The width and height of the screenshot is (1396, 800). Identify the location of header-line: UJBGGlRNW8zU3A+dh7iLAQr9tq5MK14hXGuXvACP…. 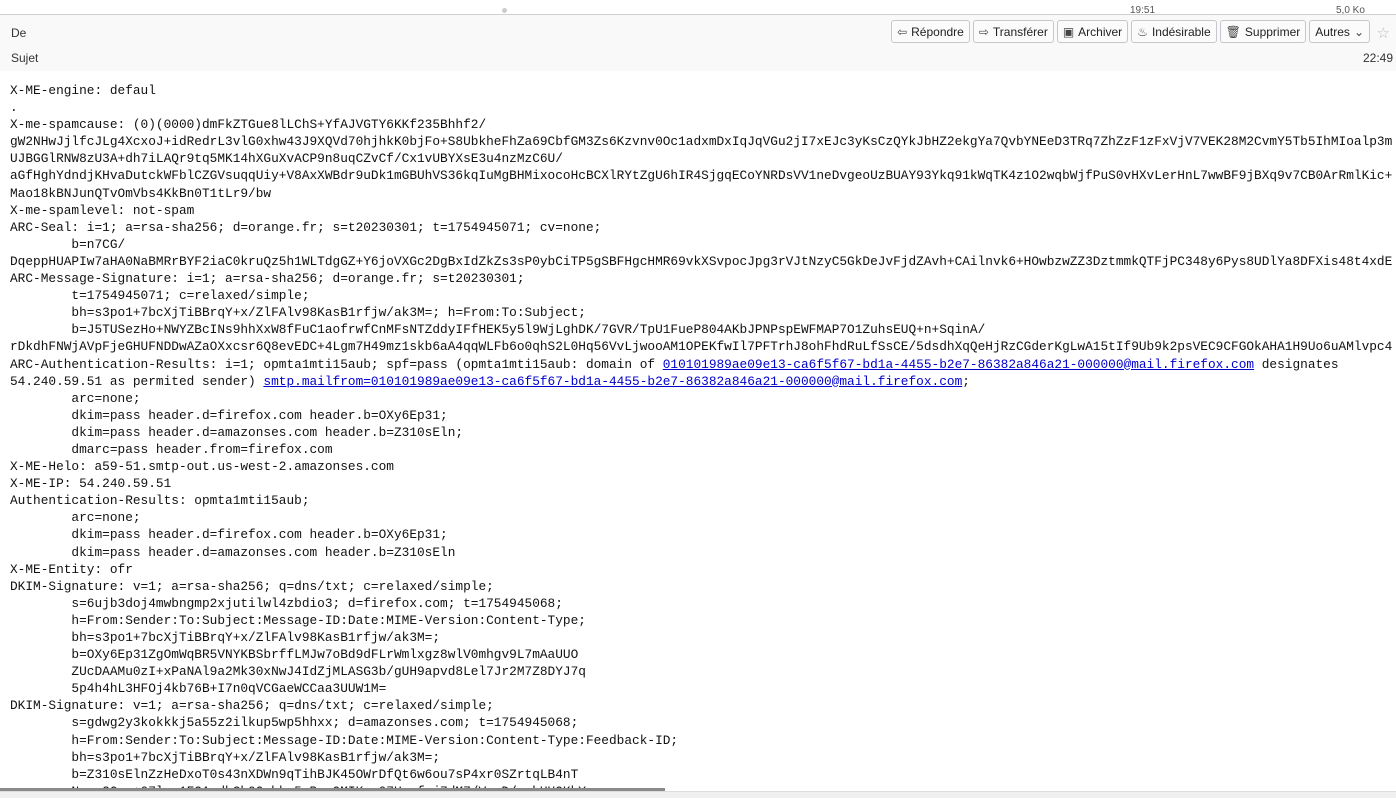
(701, 158).